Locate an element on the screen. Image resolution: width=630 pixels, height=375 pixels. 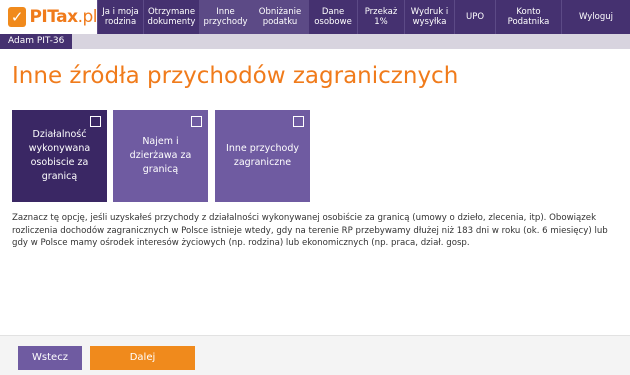
checkmark-logo-icon: ✓ is located at coordinates (17, 17).